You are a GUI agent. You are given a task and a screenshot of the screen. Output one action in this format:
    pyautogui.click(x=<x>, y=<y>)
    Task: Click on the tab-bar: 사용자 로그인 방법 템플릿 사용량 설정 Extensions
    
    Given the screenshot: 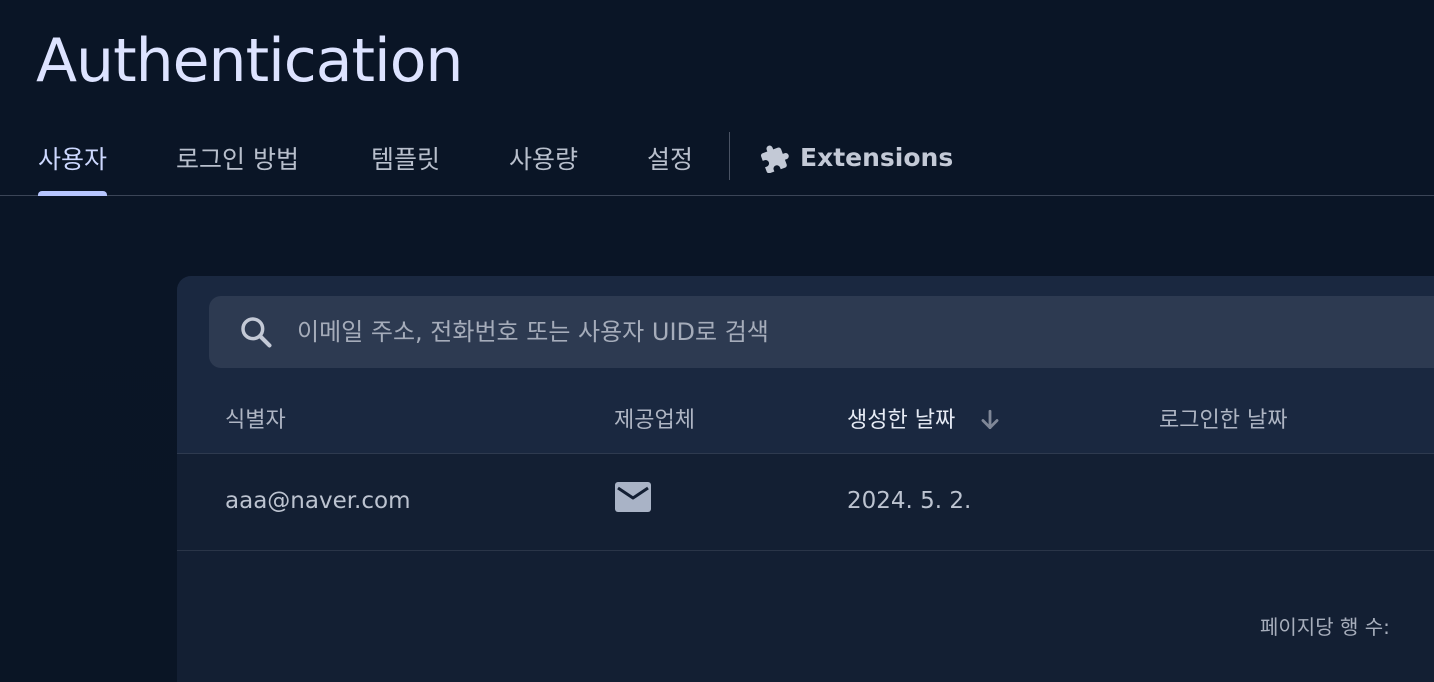 What is the action you would take?
    pyautogui.click(x=717, y=158)
    